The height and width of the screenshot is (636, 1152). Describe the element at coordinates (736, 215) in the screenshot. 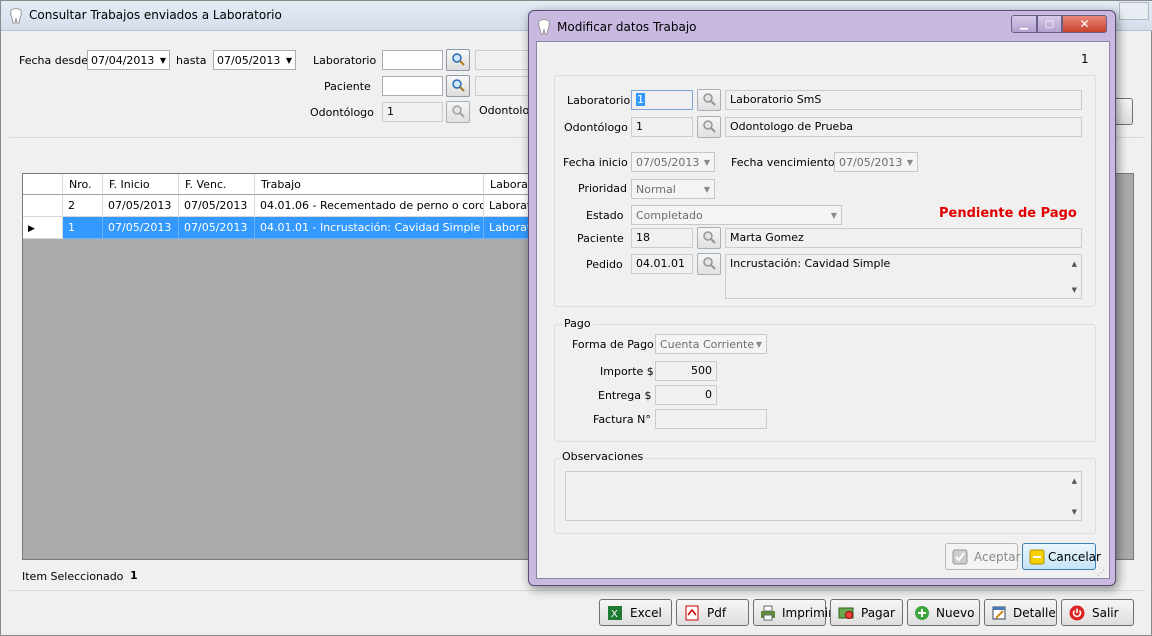

I see `estado-select: Completado ▼` at that location.